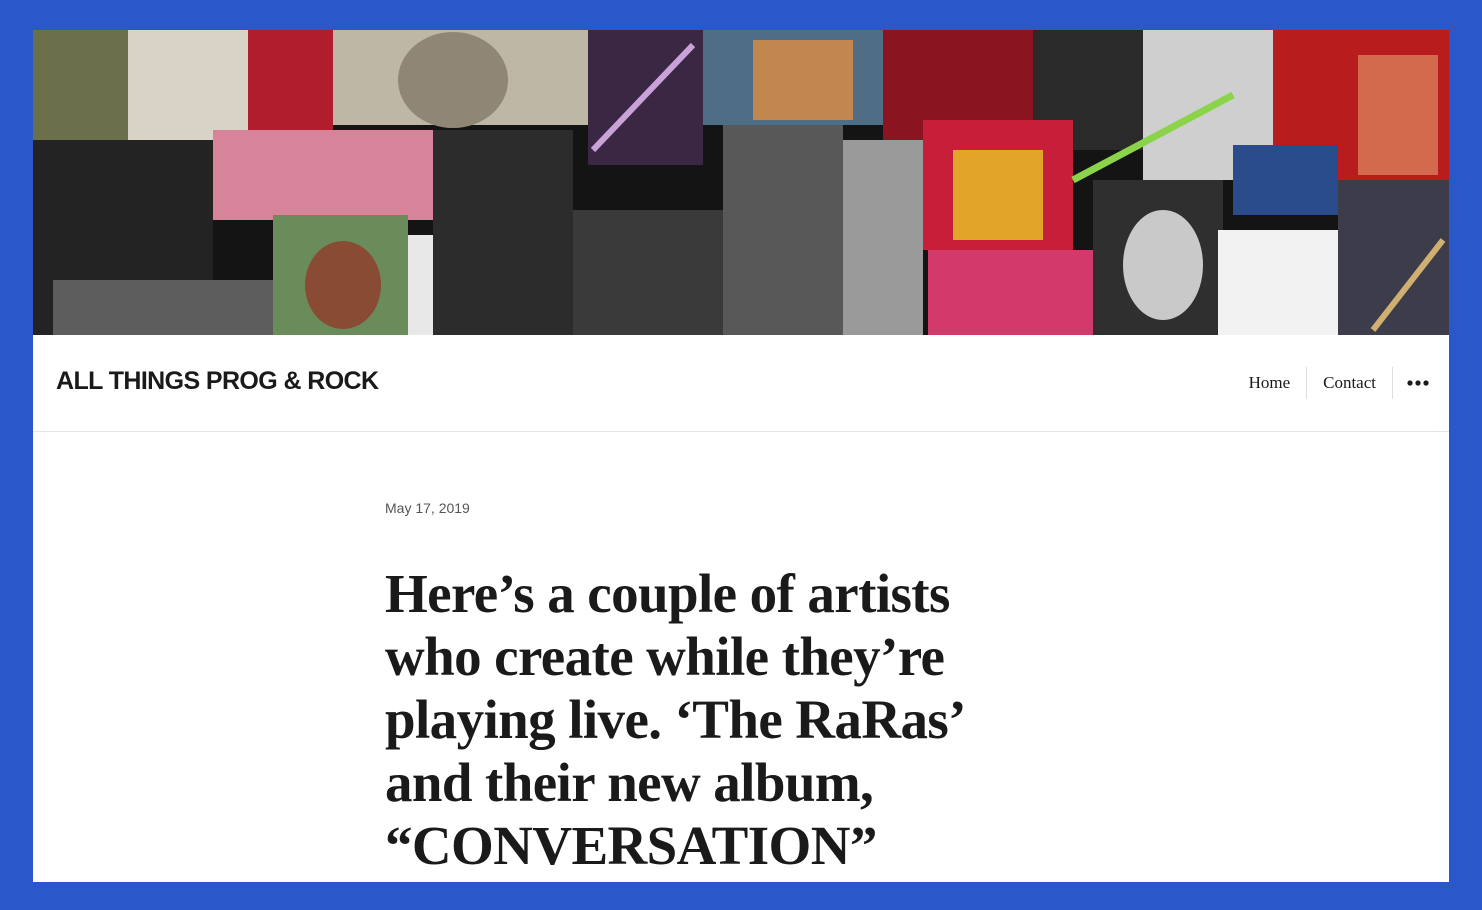  I want to click on nav-item-home: Home, so click(1270, 383).